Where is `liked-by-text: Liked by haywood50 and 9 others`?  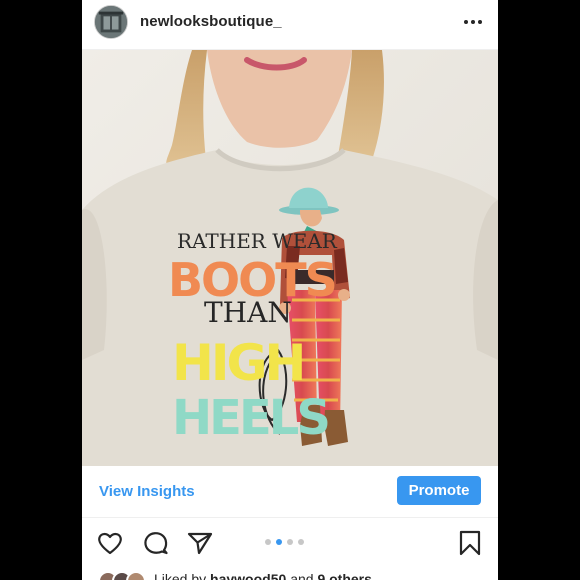 liked-by-text: Liked by haywood50 and 9 others is located at coordinates (263, 575).